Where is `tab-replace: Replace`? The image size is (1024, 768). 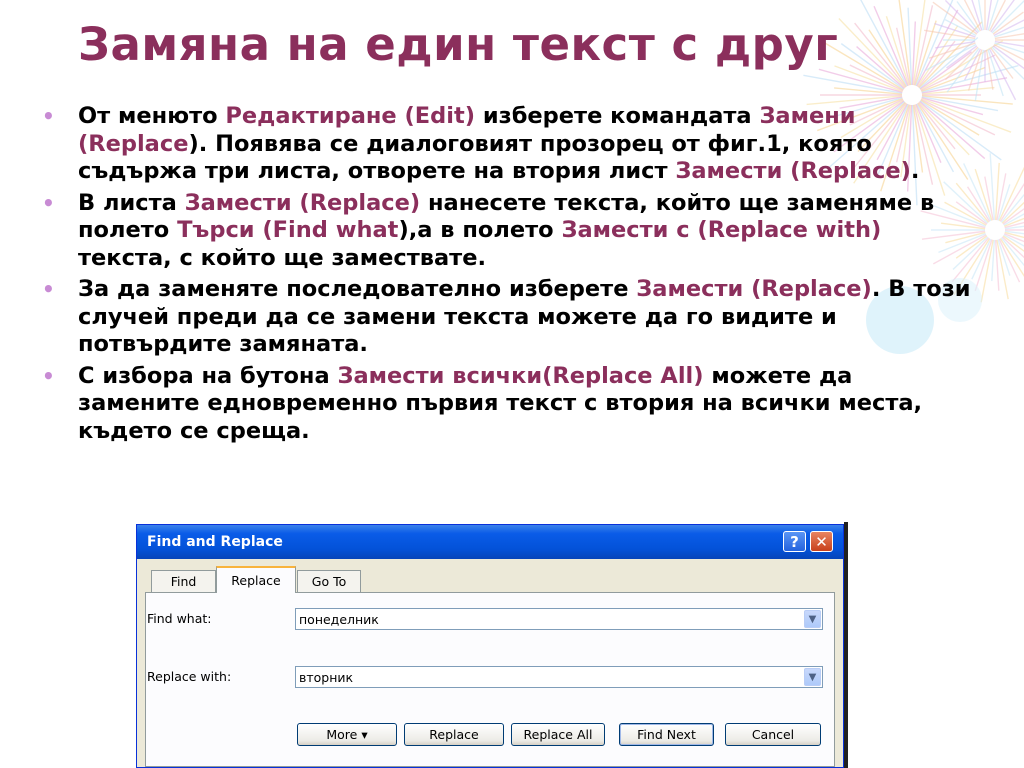
tab-replace: Replace is located at coordinates (256, 579).